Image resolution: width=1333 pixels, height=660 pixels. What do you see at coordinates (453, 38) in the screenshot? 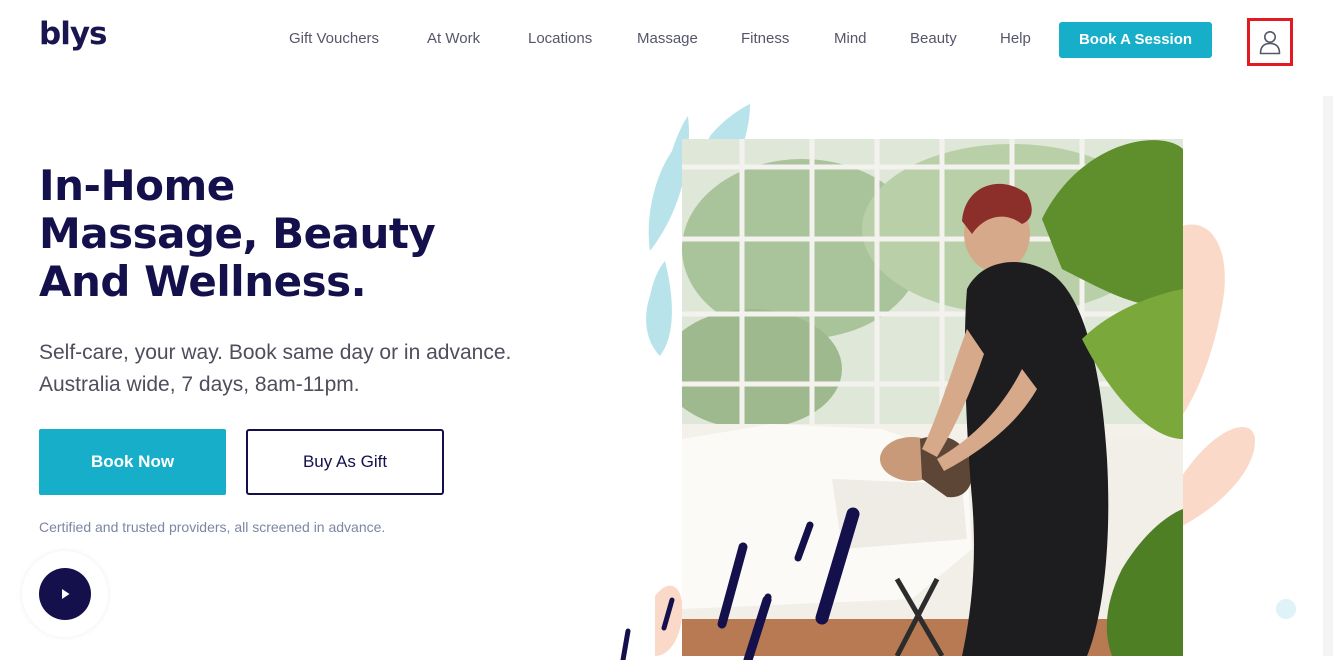
I see `nav-at-work: At Work` at bounding box center [453, 38].